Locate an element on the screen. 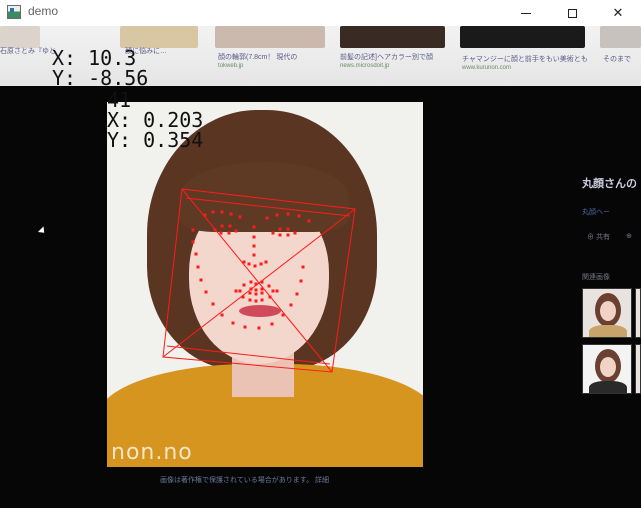 Image resolution: width=641 pixels, height=508 pixels. maximize-icon is located at coordinates (572, 13).